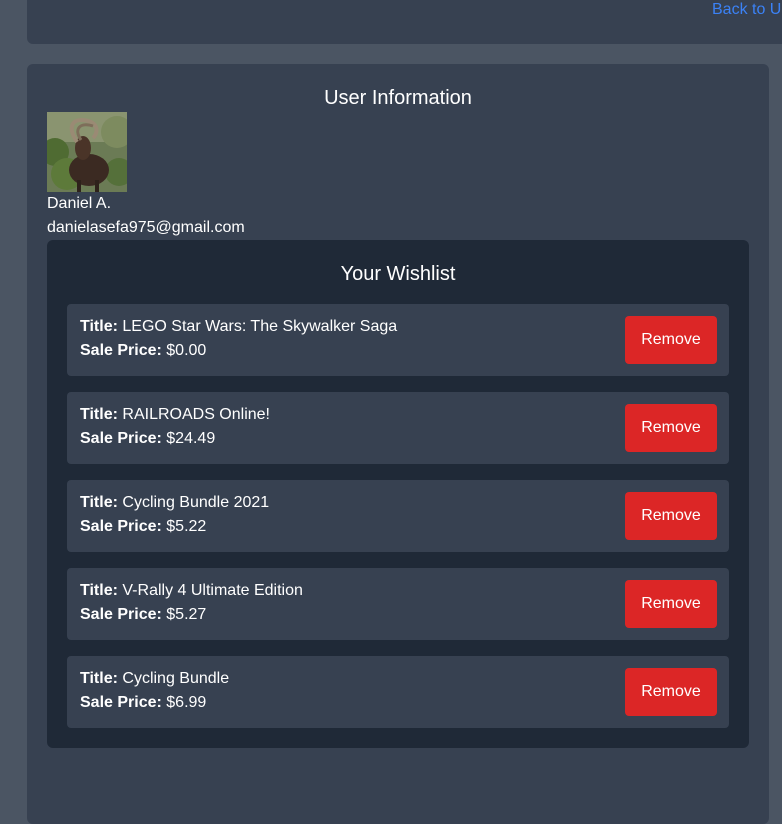  I want to click on item-price-line: Sale Price: $5.27, so click(143, 615).